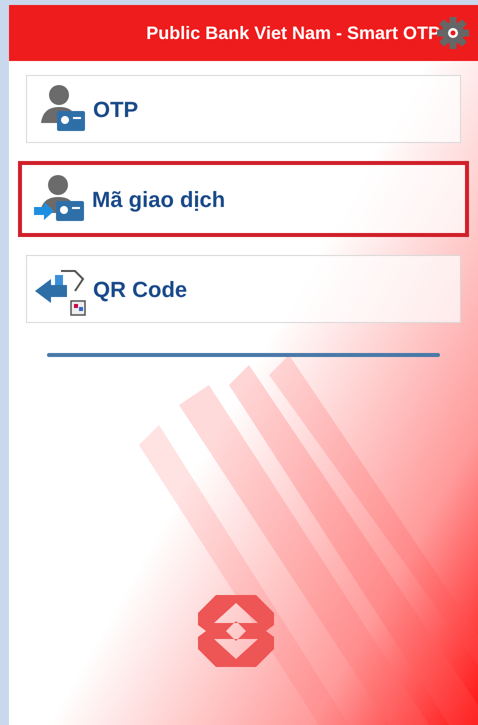 The width and height of the screenshot is (478, 725). I want to click on app-title: Public Bank Viet Nam - Smart OTP, so click(293, 33).